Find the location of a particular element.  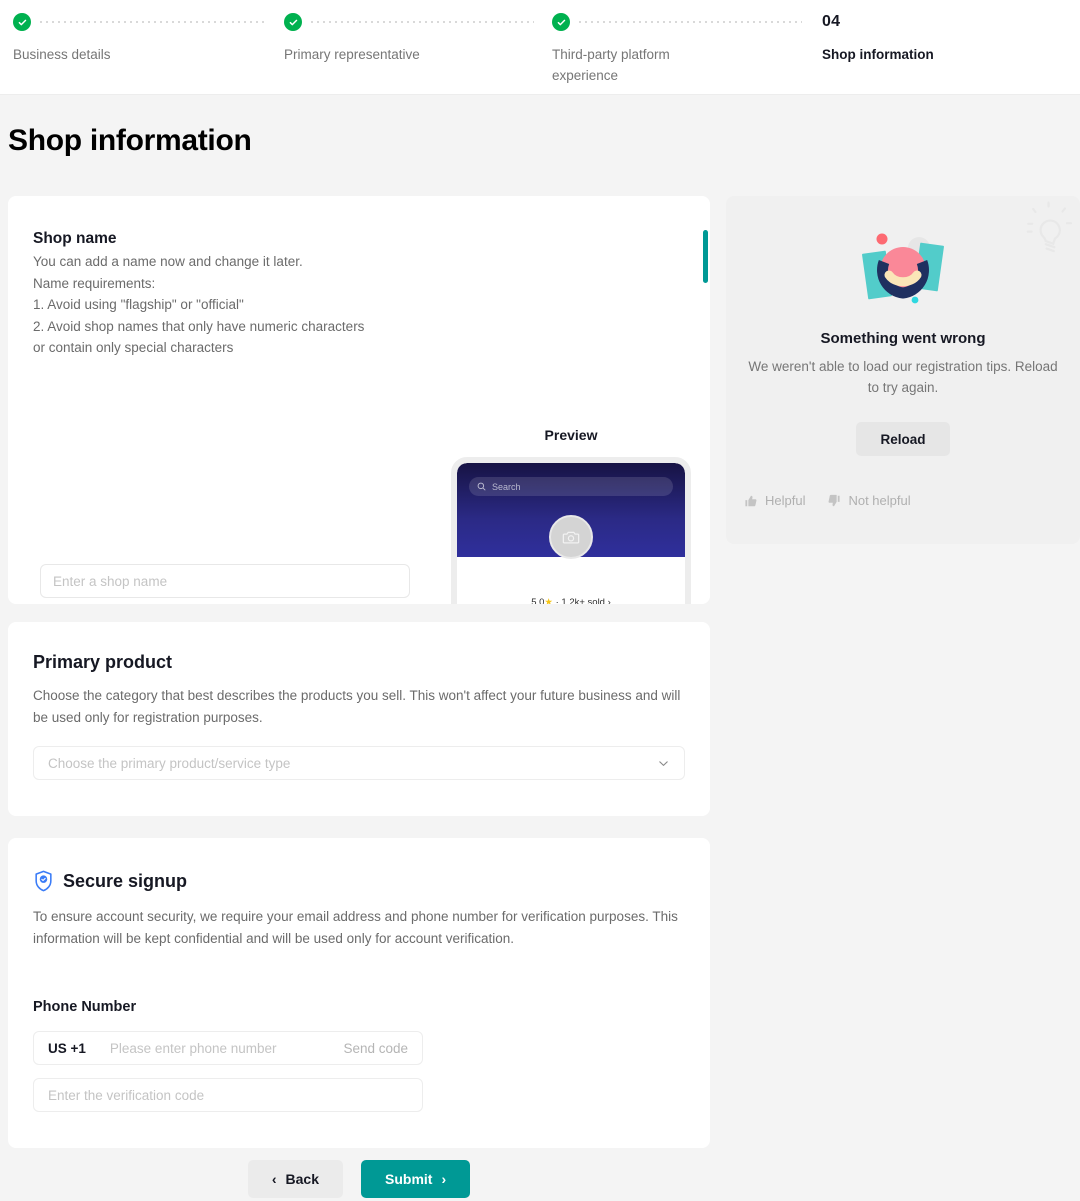

step-label: Business details is located at coordinates (62, 54).